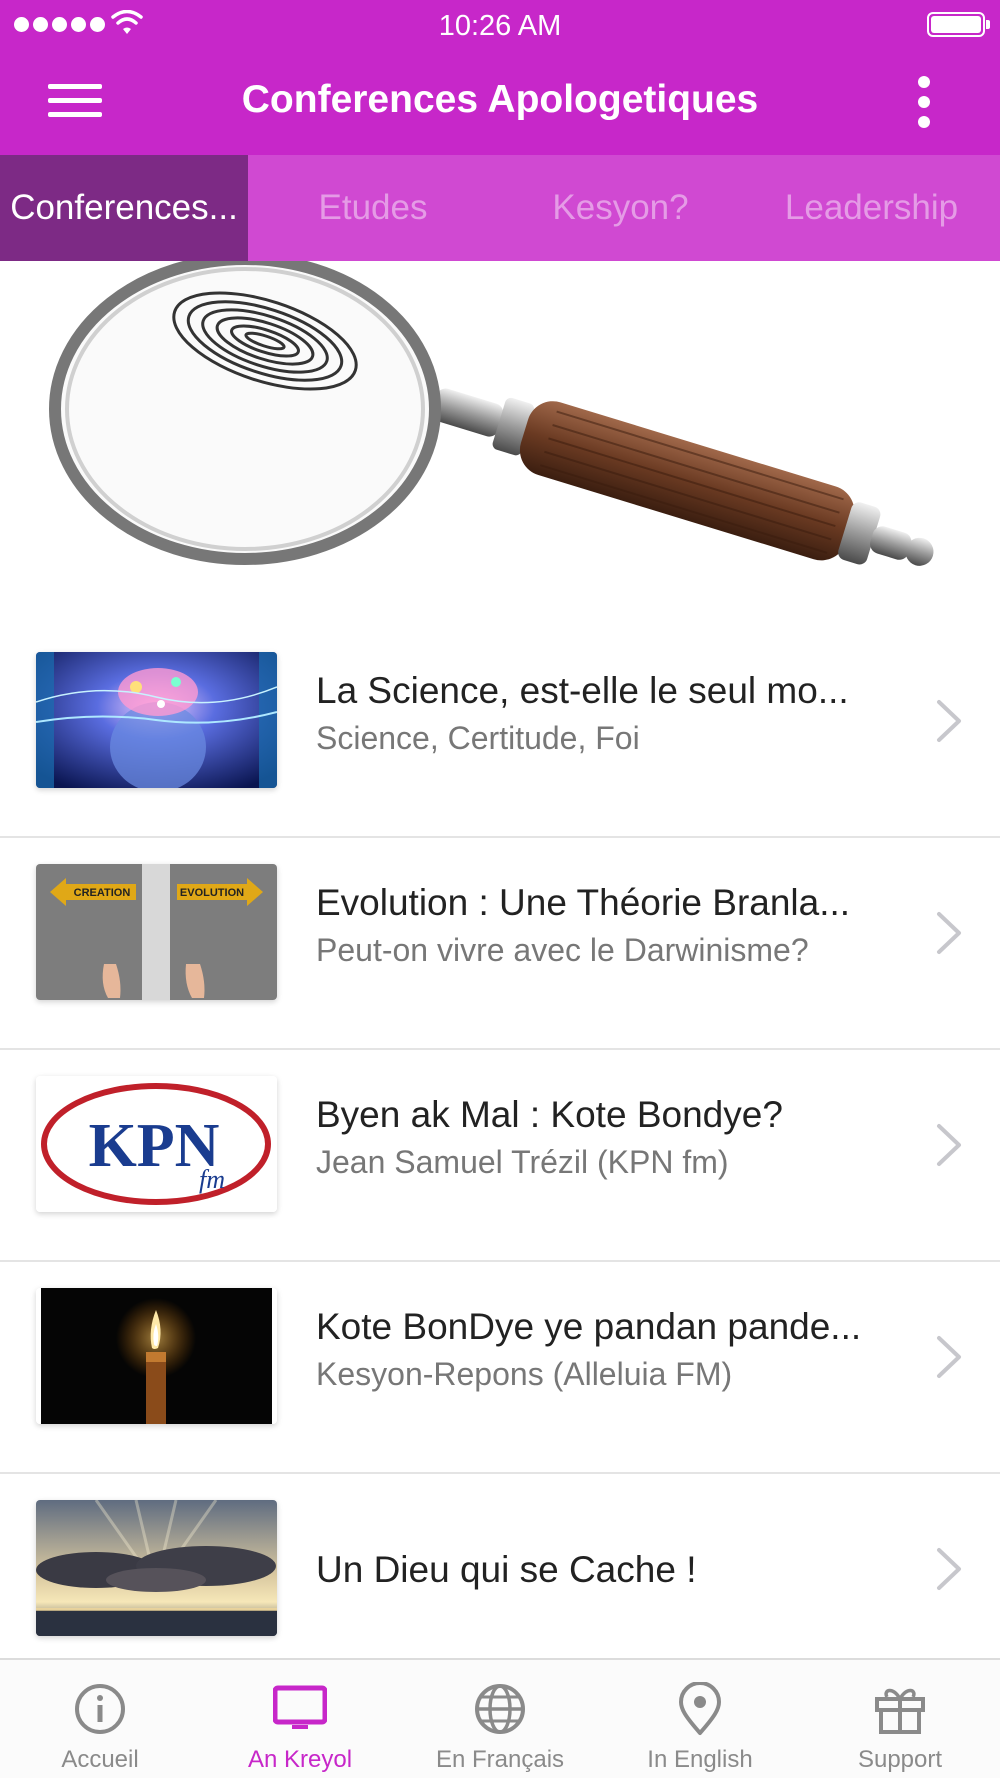 The width and height of the screenshot is (1000, 1780). I want to click on thumbnail-clouds-image, so click(156, 1568).